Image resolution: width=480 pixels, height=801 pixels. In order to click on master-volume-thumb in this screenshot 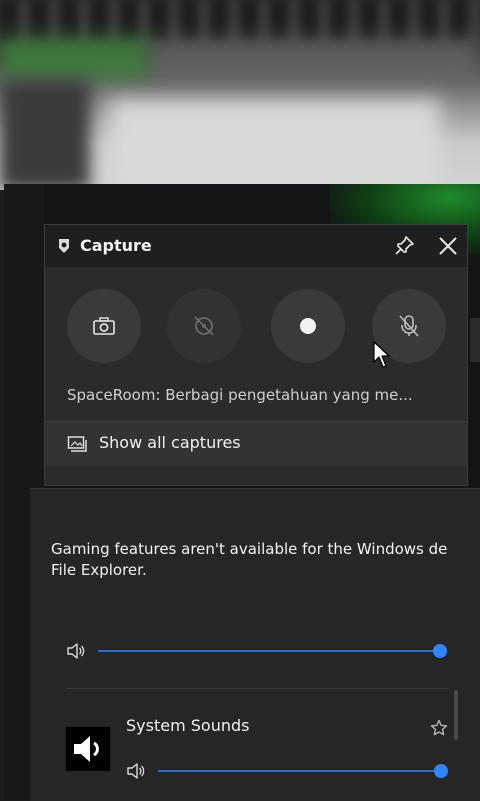, I will do `click(440, 651)`.